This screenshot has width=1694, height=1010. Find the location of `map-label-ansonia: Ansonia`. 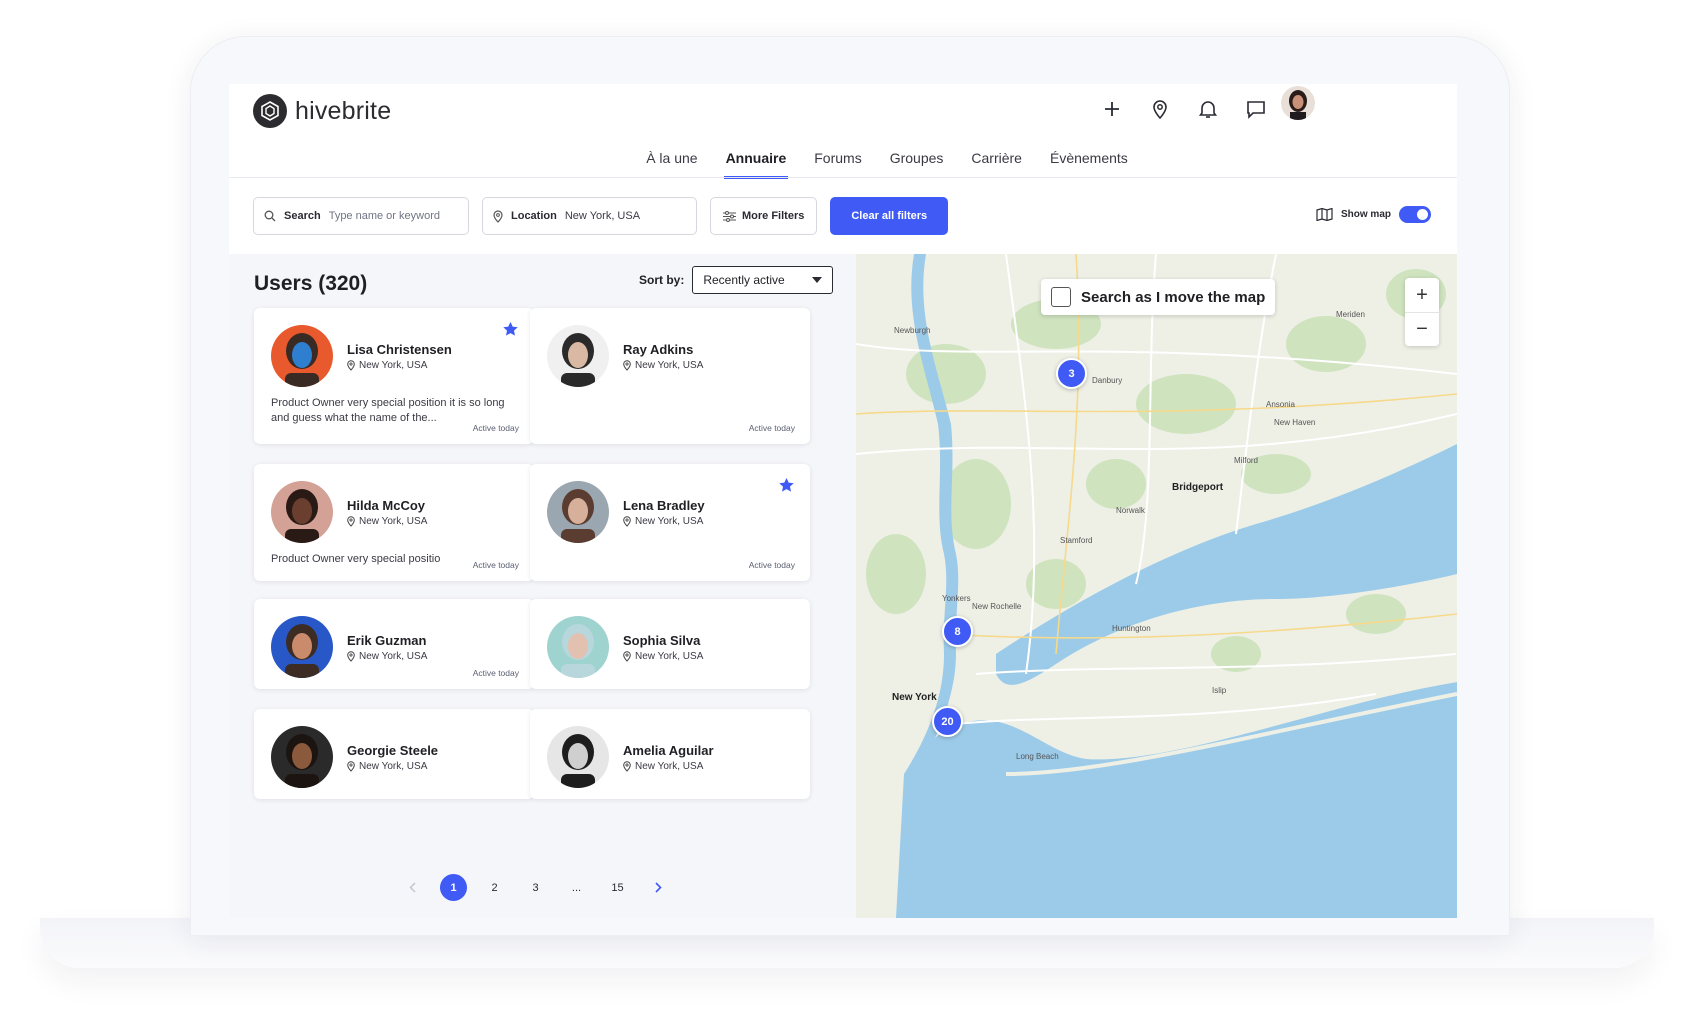

map-label-ansonia: Ansonia is located at coordinates (1280, 404).